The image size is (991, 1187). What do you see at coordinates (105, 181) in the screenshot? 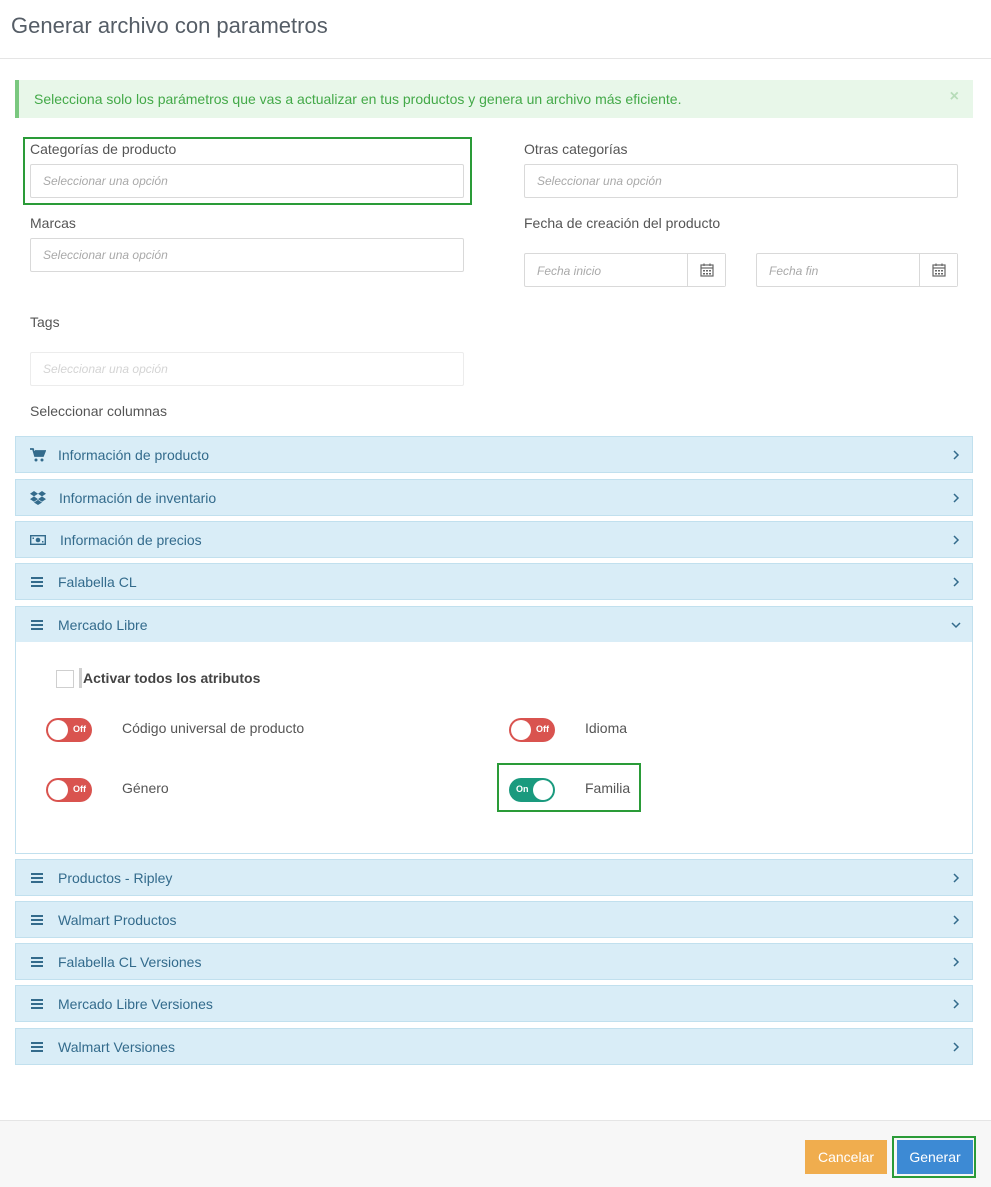
I see `categorias-placeholder: Seleccionar una opción` at bounding box center [105, 181].